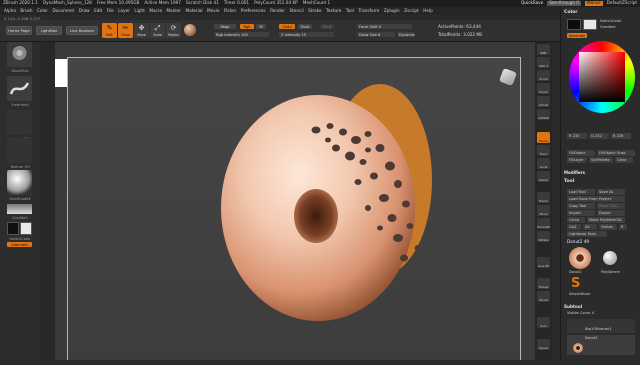 Image resolution: width=640 pixels, height=365 pixels. Describe the element at coordinates (581, 192) in the screenshot. I see `load-tool-button: Load Tool` at that location.